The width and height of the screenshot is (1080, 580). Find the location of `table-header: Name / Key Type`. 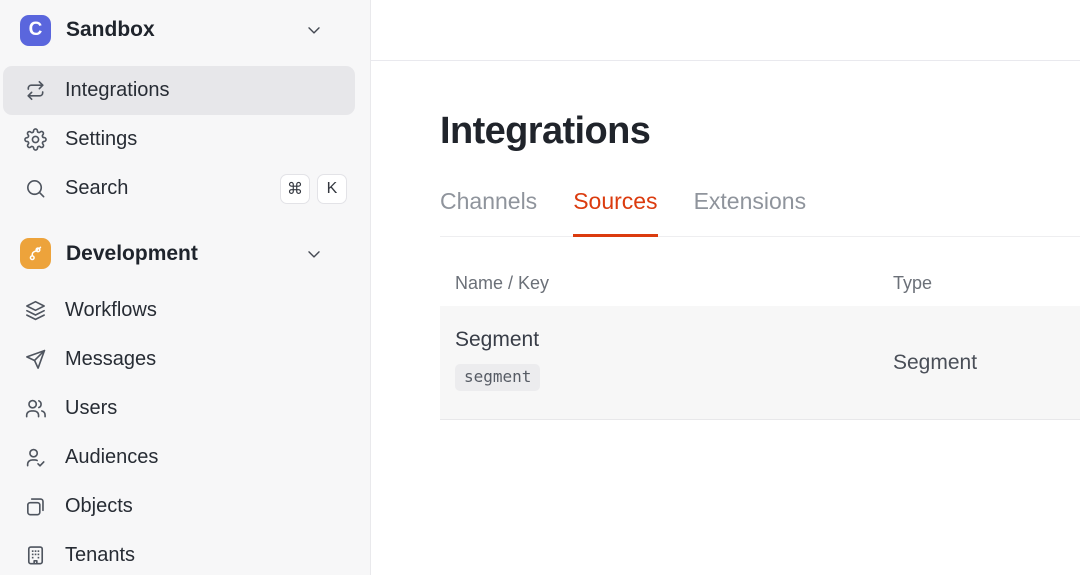

table-header: Name / Key Type is located at coordinates (760, 283).